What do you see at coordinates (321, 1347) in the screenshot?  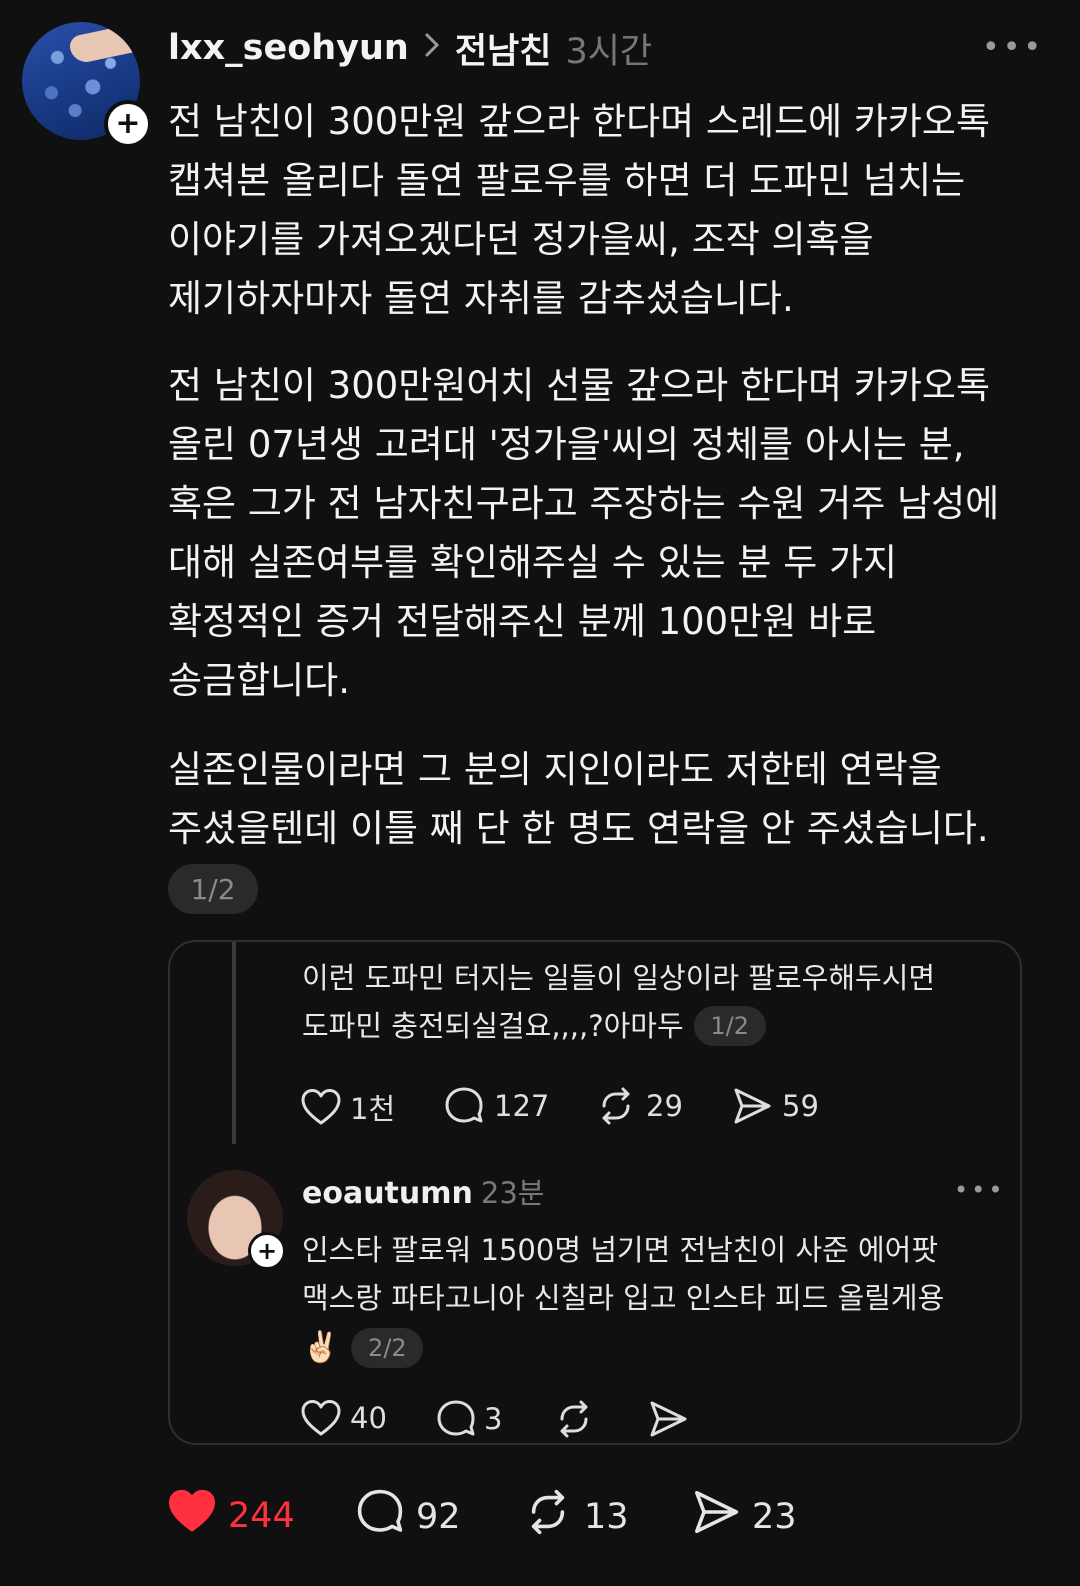 I see `peace-emoji: ✌🏻` at bounding box center [321, 1347].